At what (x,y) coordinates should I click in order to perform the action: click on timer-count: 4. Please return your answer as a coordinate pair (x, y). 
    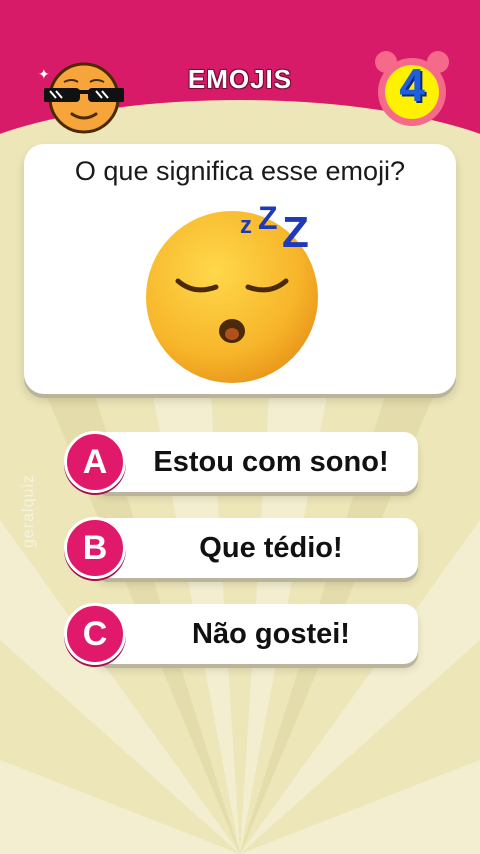
    Looking at the image, I should click on (412, 85).